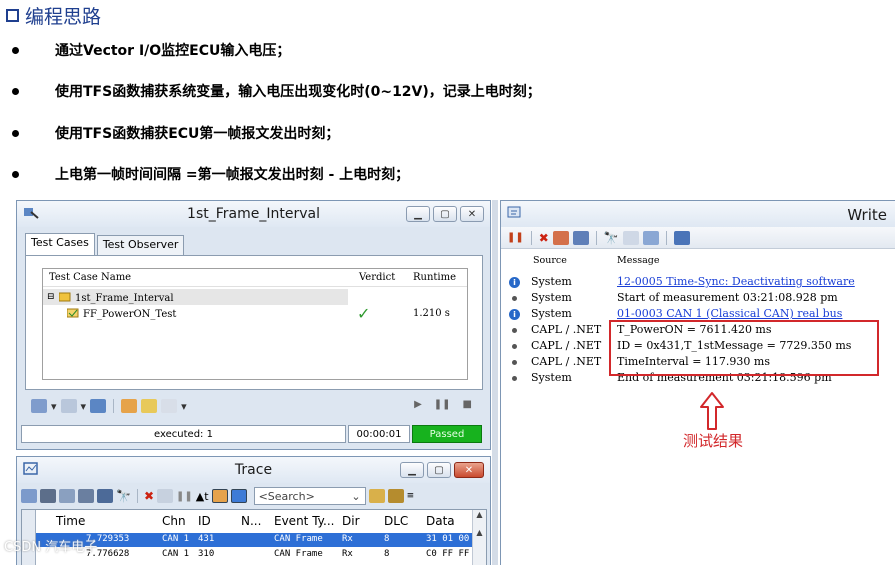 The height and width of the screenshot is (565, 895). I want to click on test-status-bar: executed: 1 00:00:01 Passed, so click(251, 434).